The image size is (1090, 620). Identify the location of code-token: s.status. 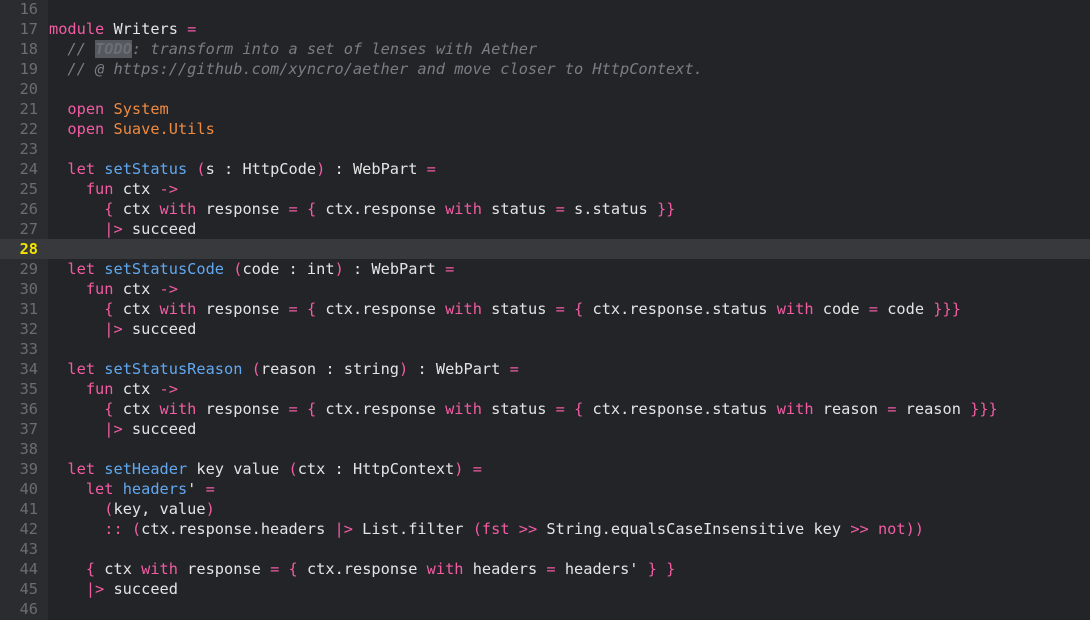
(610, 209).